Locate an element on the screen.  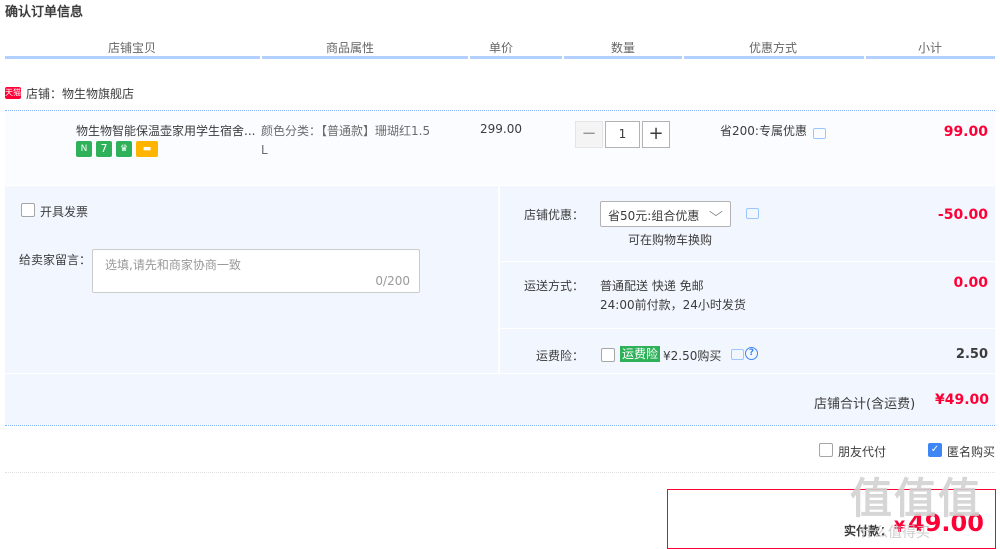
friend-pay-checkbox is located at coordinates (826, 450).